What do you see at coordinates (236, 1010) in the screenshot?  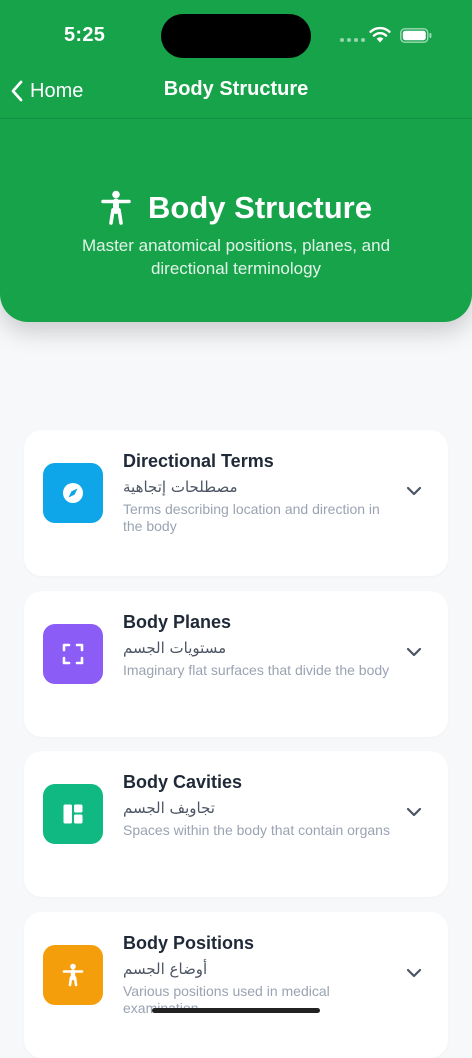 I see `home-indicator` at bounding box center [236, 1010].